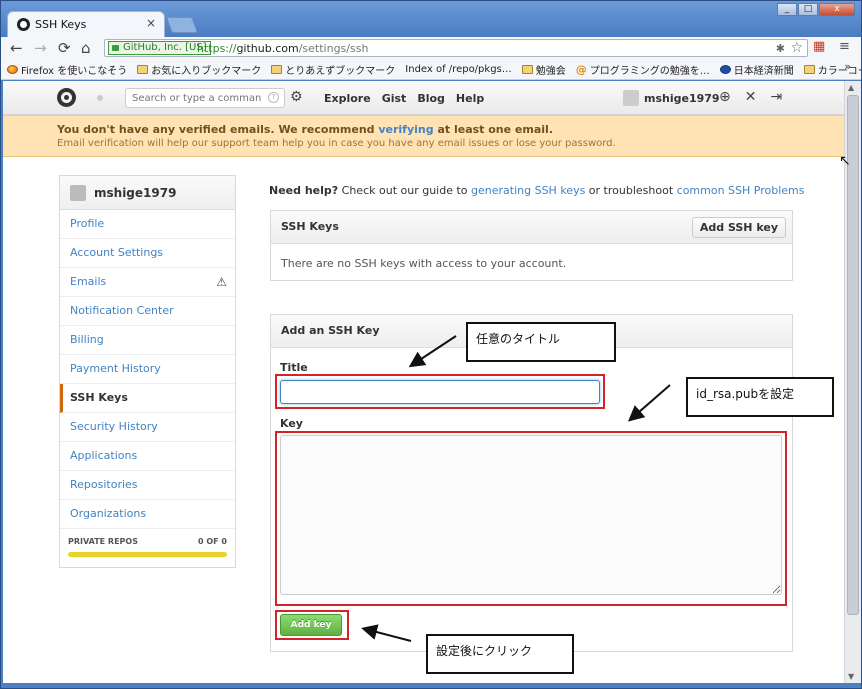  I want to click on title-callout: 任意のタイトル, so click(541, 342).